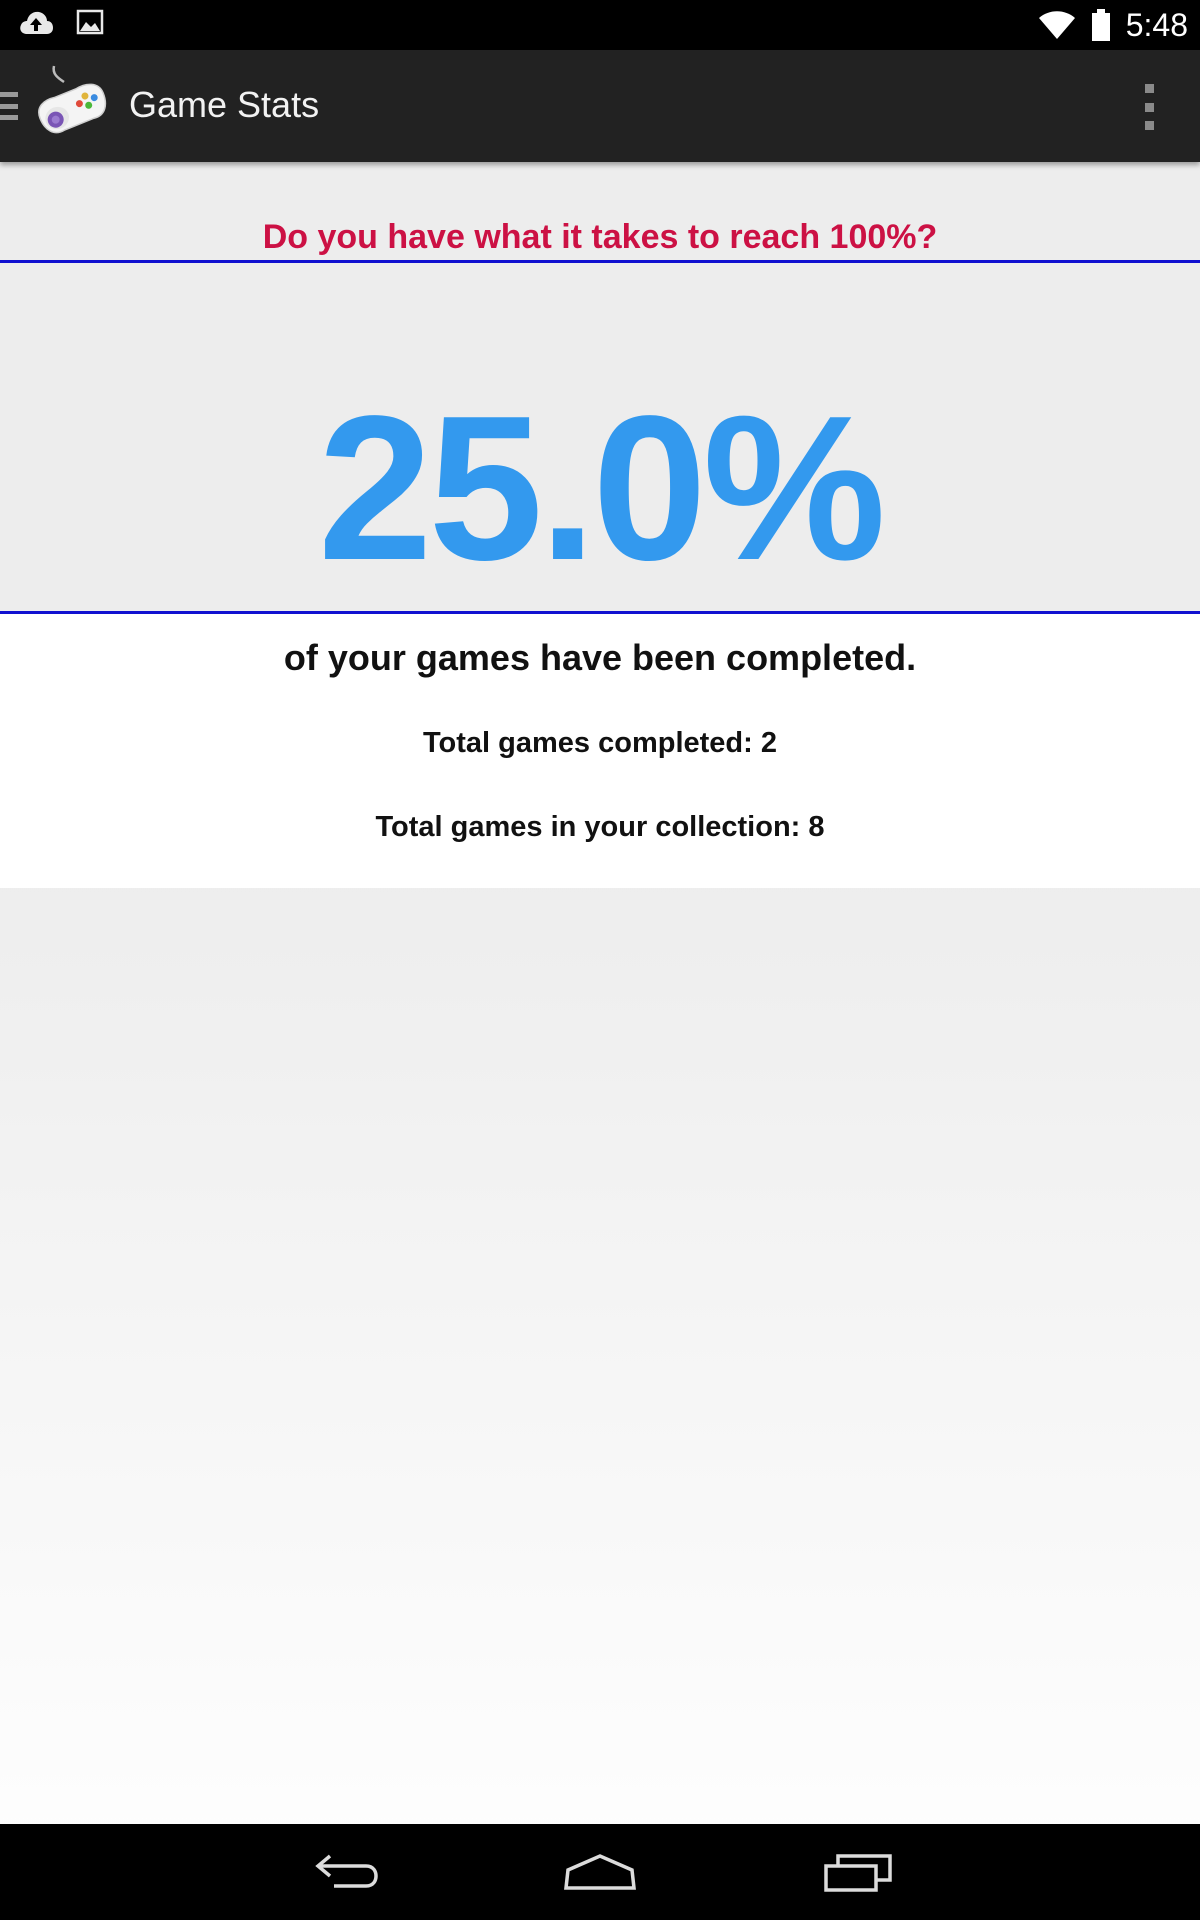 The width and height of the screenshot is (1200, 1920). What do you see at coordinates (1113, 25) in the screenshot?
I see `system-status: 5:48` at bounding box center [1113, 25].